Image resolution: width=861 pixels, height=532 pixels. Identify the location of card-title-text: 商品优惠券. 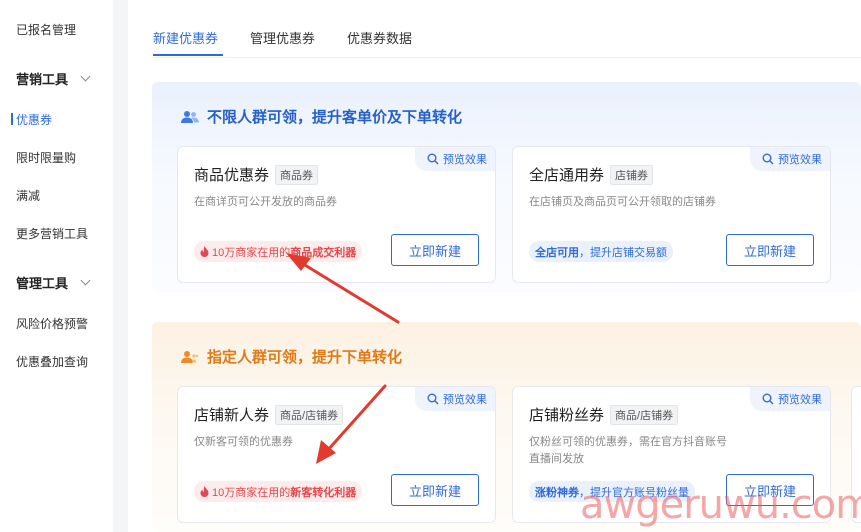
(232, 175).